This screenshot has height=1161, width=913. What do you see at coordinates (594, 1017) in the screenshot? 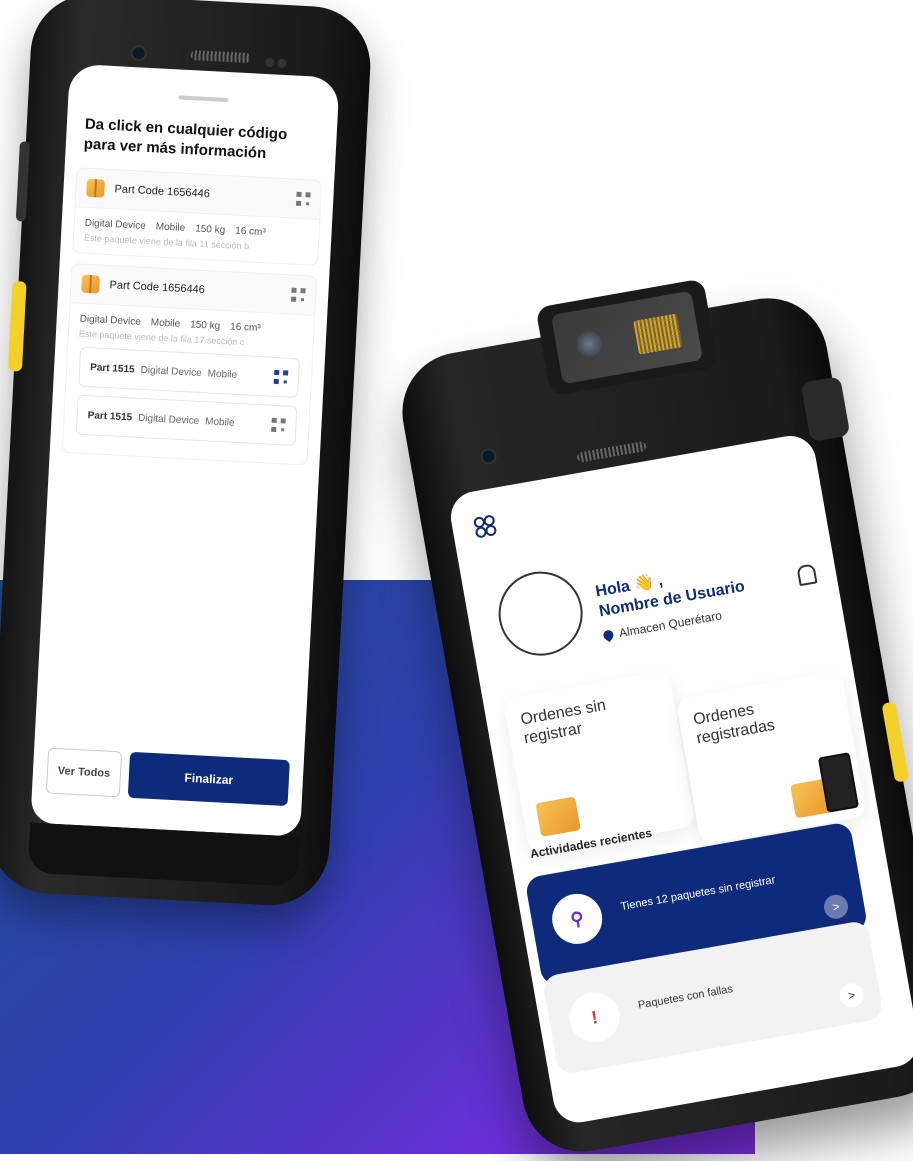
I see `alert-icon: !` at bounding box center [594, 1017].